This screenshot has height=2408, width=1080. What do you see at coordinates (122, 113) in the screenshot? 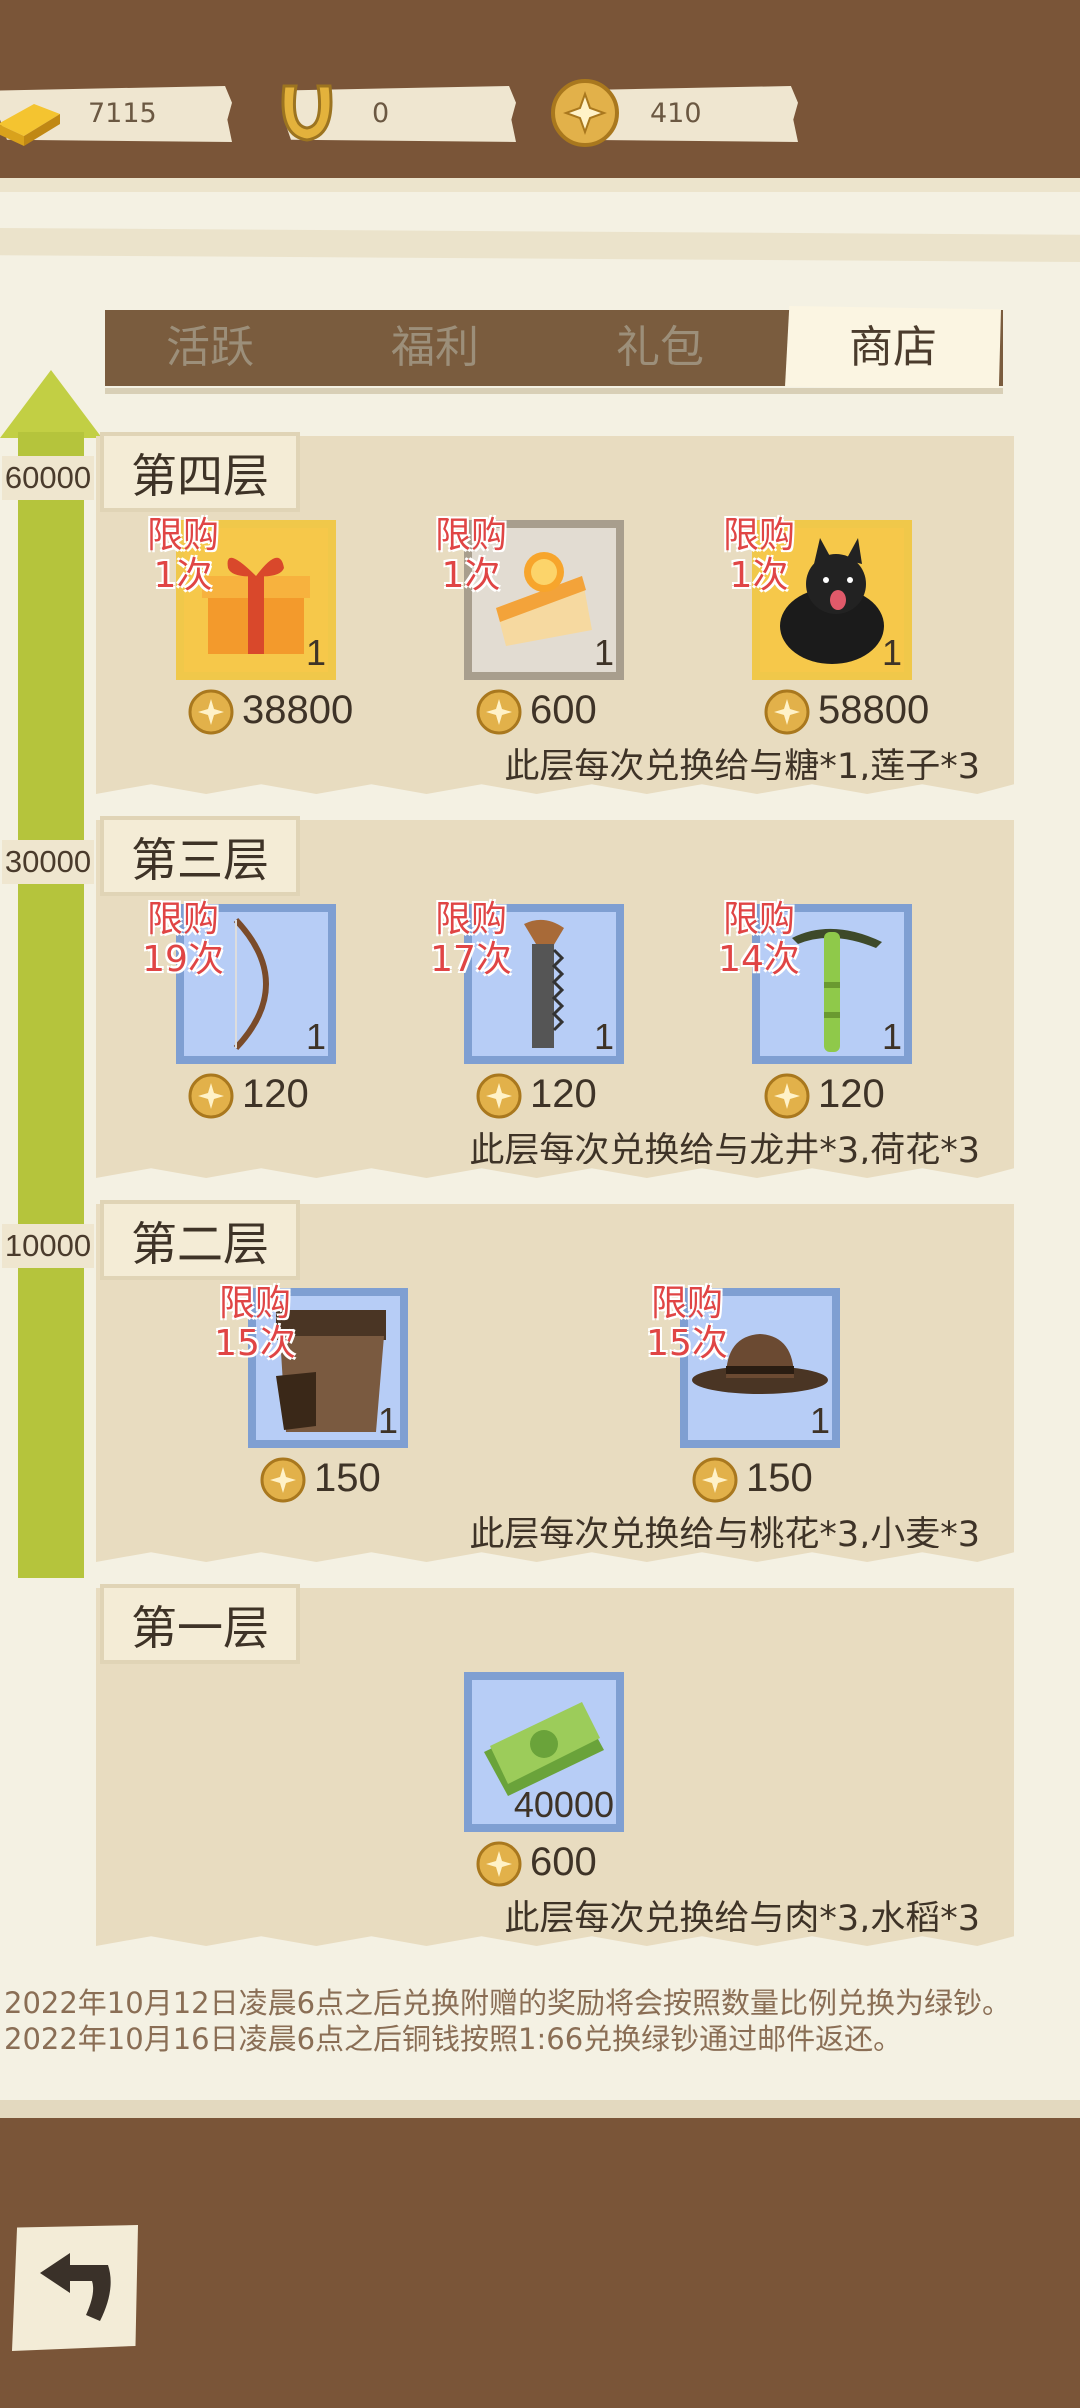
I see `gold-value: 7115` at bounding box center [122, 113].